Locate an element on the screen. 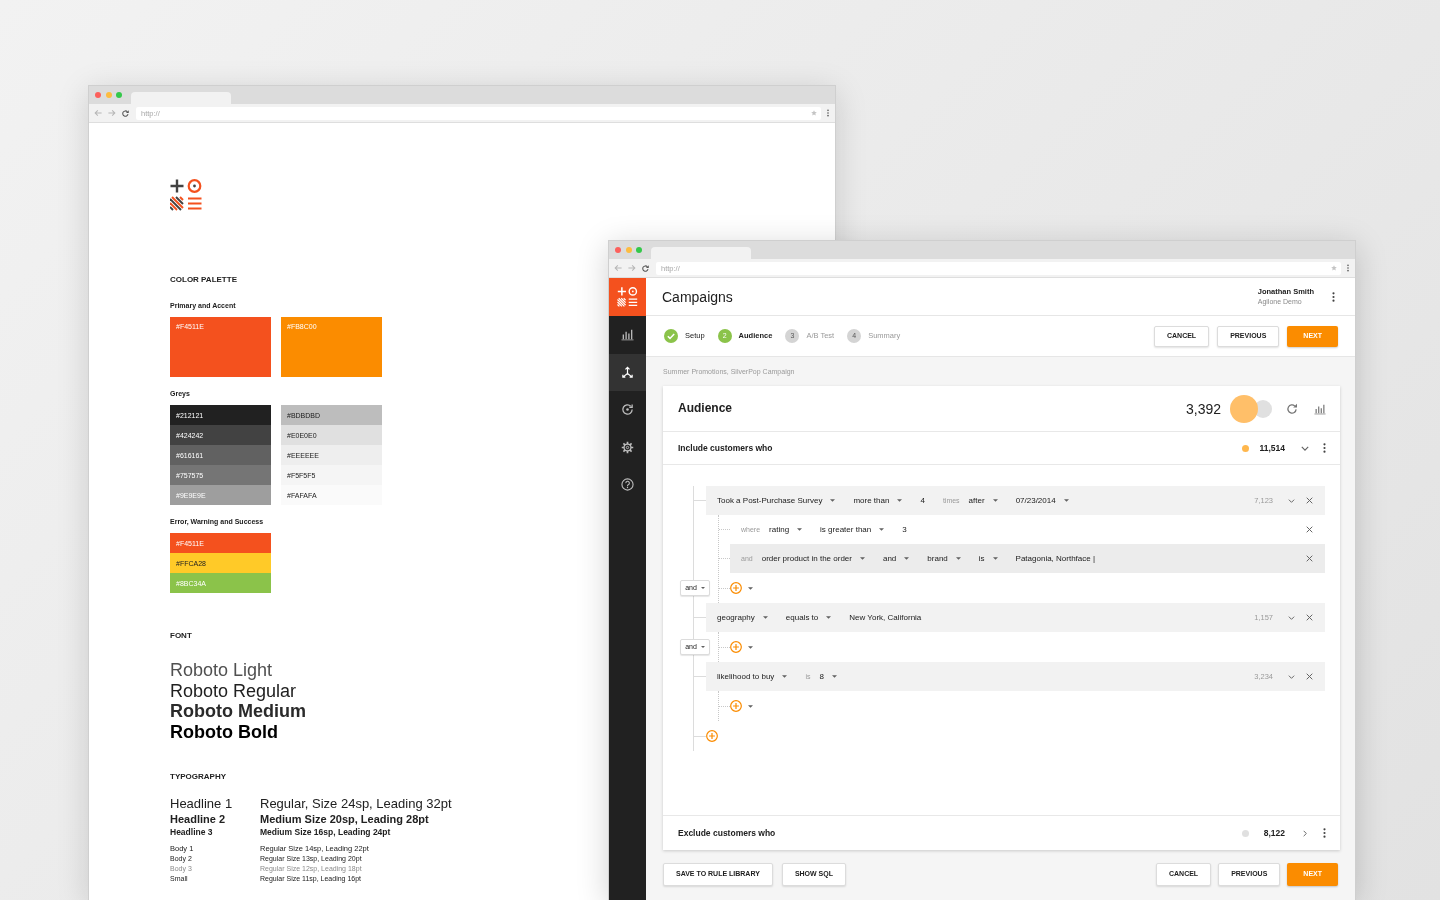 This screenshot has height=900, width=1440. font-sample: Roboto Light is located at coordinates (221, 670).